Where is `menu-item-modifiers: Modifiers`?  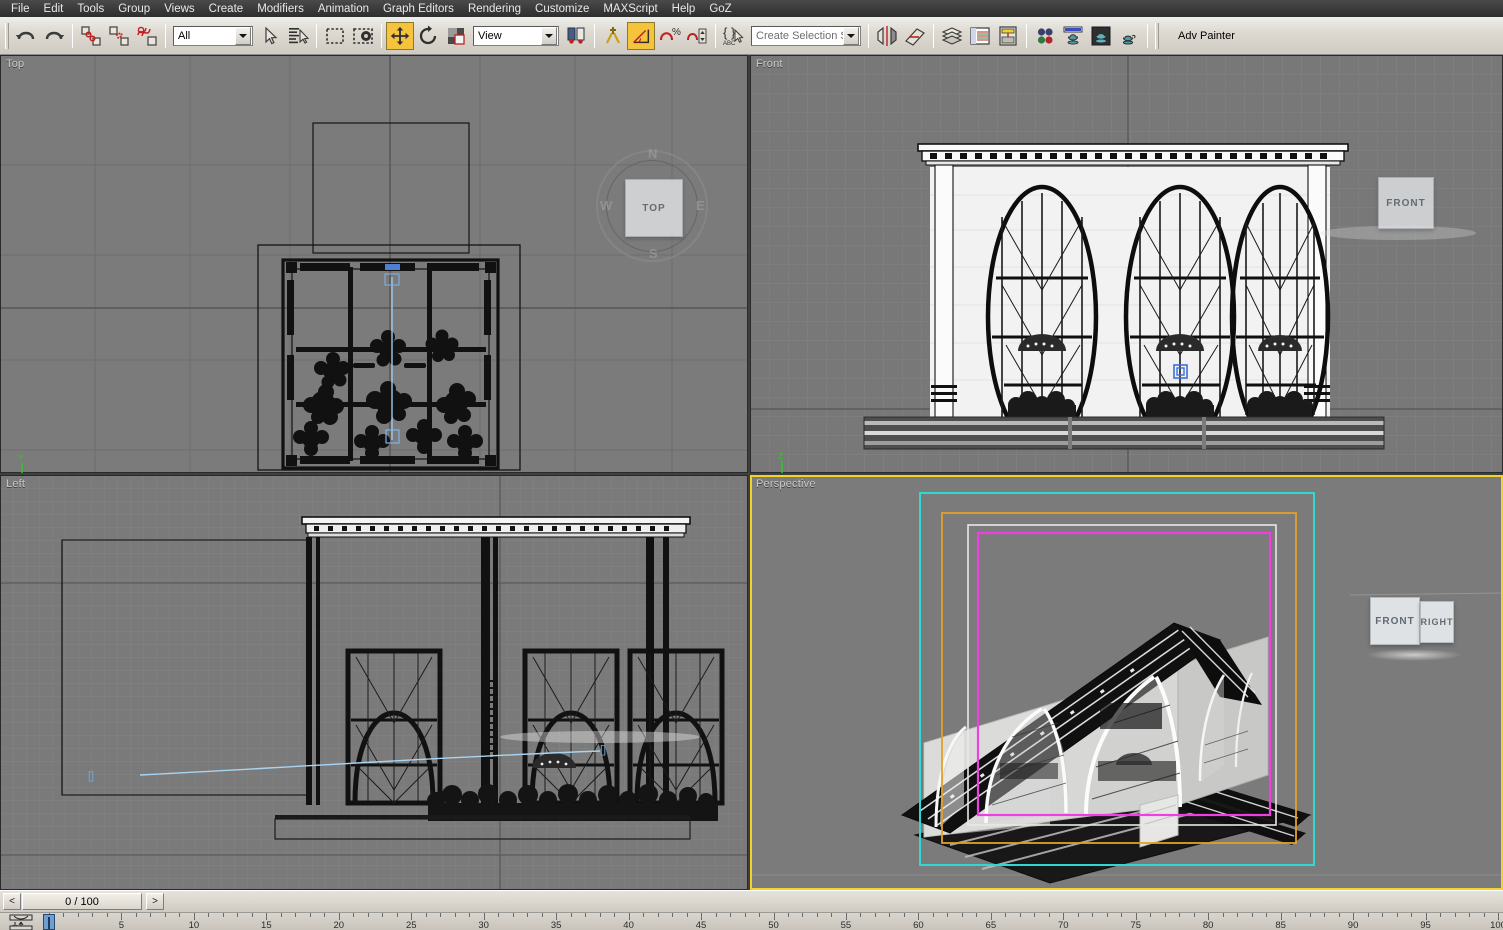
menu-item-modifiers: Modifiers is located at coordinates (280, 9).